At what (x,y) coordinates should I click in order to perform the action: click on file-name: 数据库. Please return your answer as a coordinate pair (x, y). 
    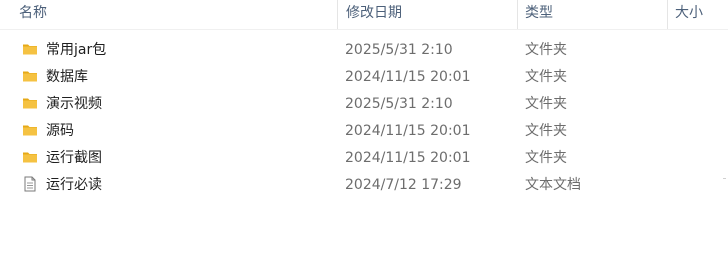
    Looking at the image, I should click on (67, 77).